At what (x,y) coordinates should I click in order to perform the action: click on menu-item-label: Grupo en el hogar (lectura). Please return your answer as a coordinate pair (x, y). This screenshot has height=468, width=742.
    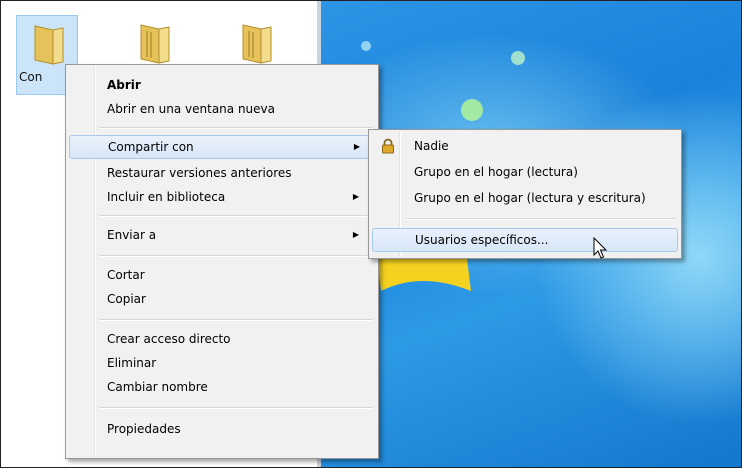
    Looking at the image, I should click on (496, 172).